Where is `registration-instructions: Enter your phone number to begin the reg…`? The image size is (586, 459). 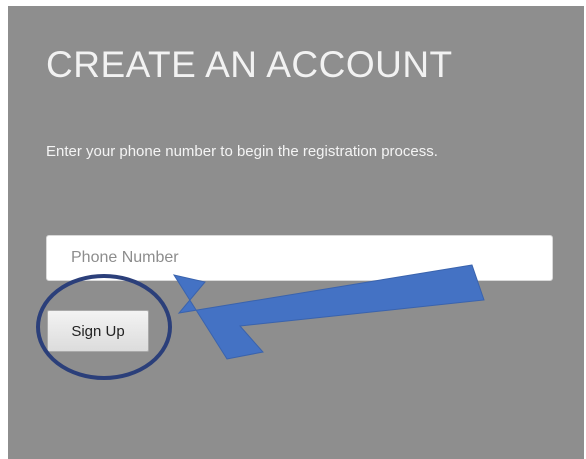
registration-instructions: Enter your phone number to begin the reg… is located at coordinates (242, 151).